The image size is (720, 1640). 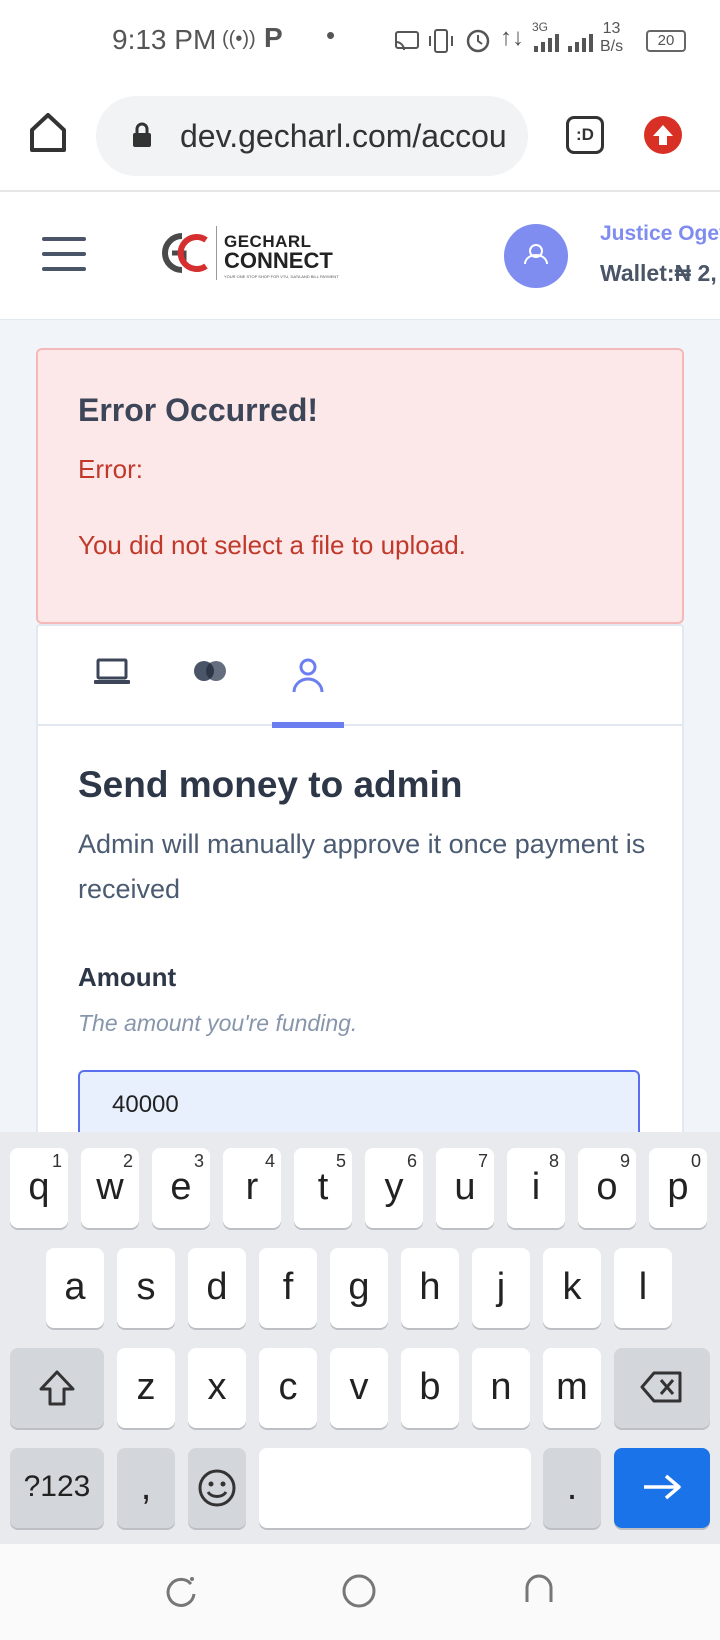 What do you see at coordinates (164, 39) in the screenshot?
I see `status-time: 9:13 PM` at bounding box center [164, 39].